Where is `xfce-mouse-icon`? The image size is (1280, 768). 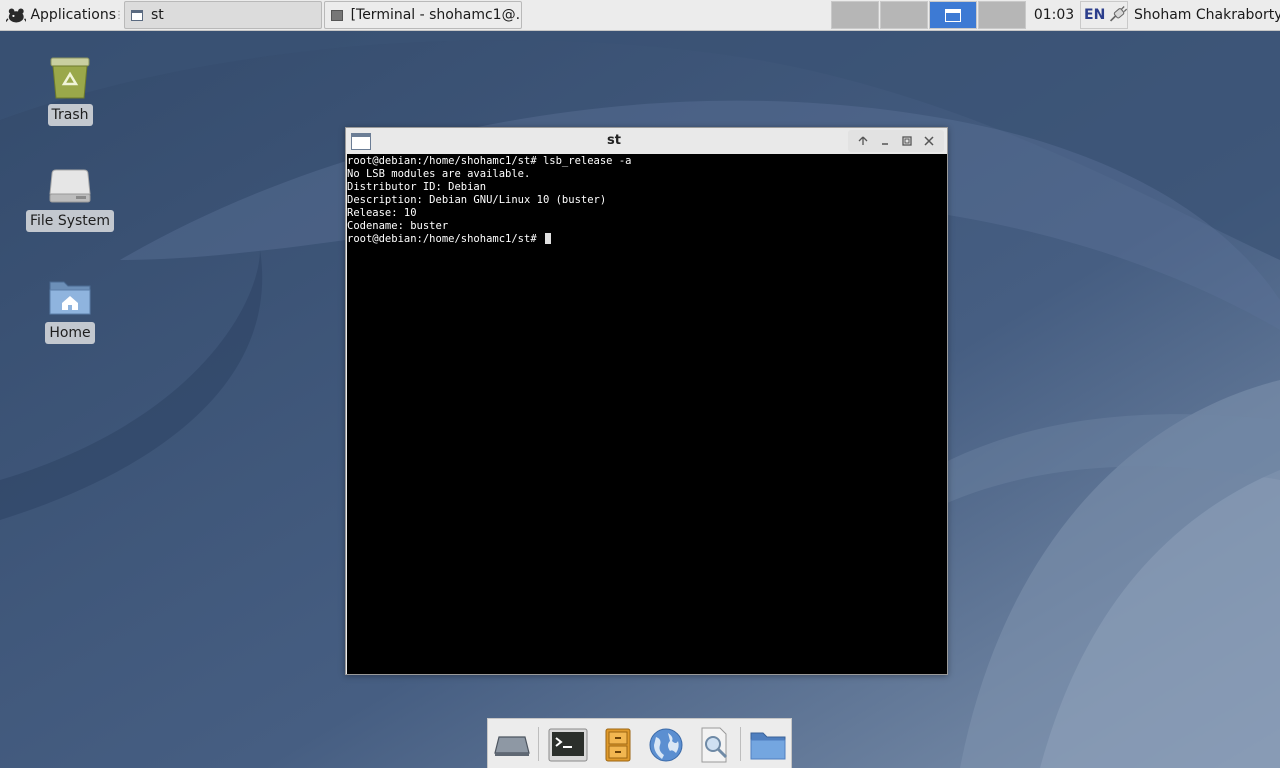 xfce-mouse-icon is located at coordinates (16, 15).